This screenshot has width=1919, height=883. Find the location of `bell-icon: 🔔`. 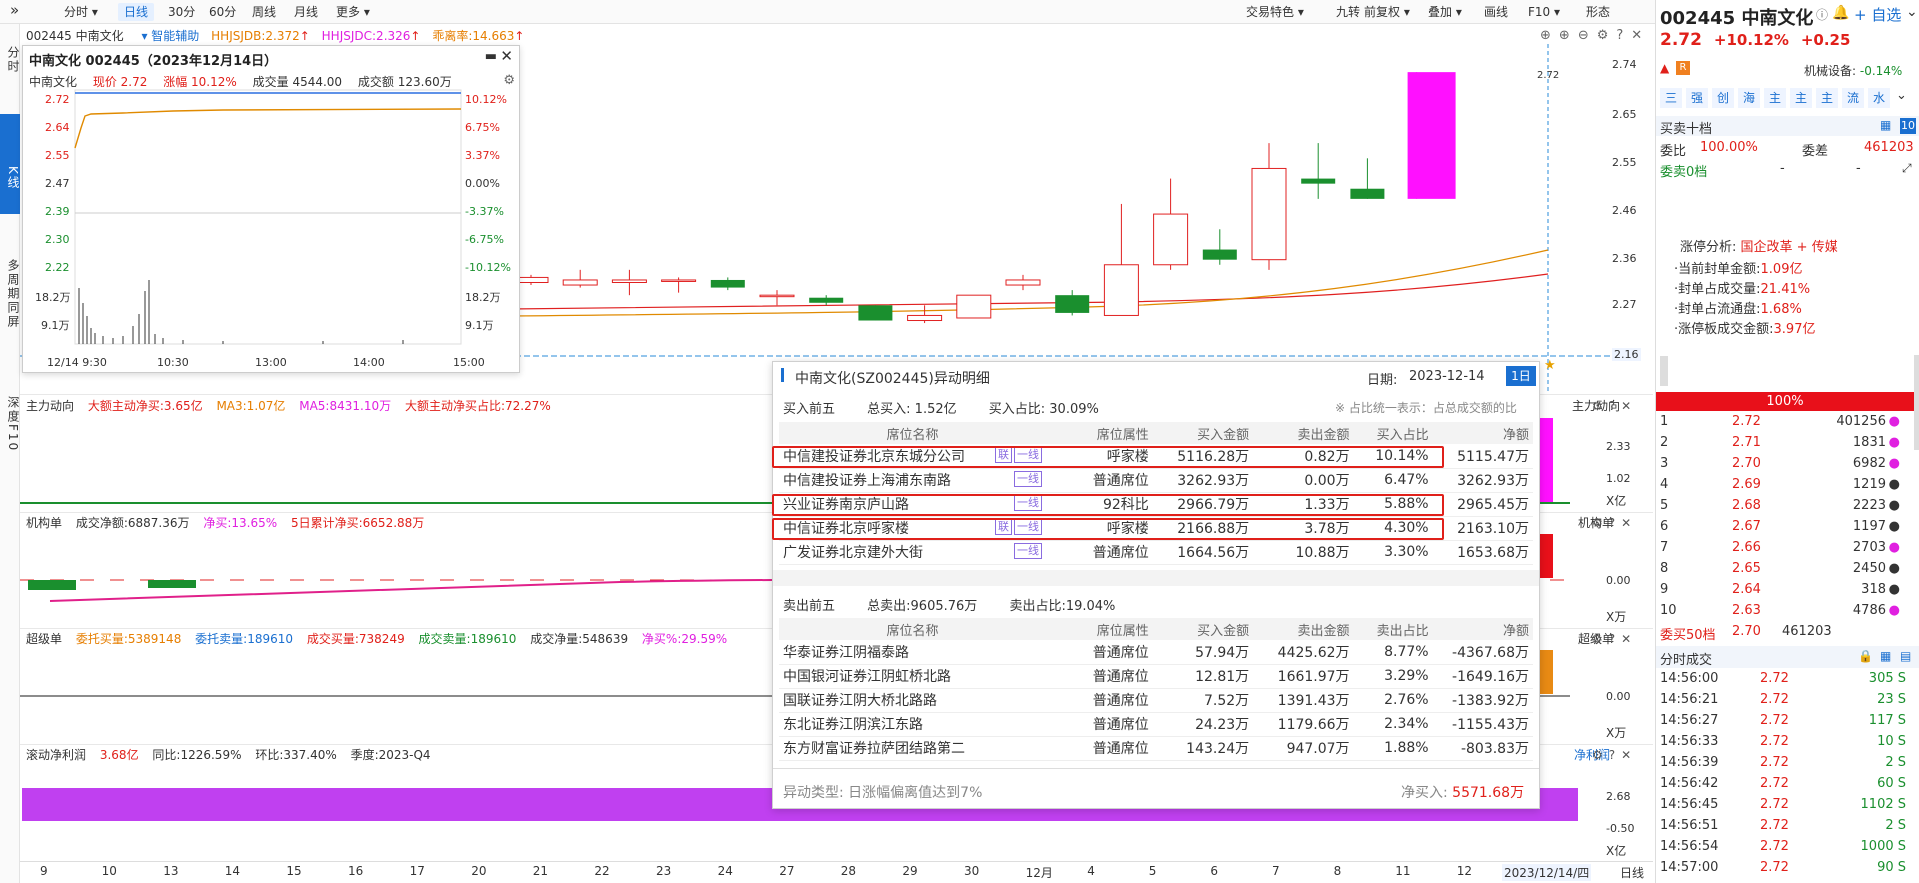

bell-icon: 🔔 is located at coordinates (1840, 13).